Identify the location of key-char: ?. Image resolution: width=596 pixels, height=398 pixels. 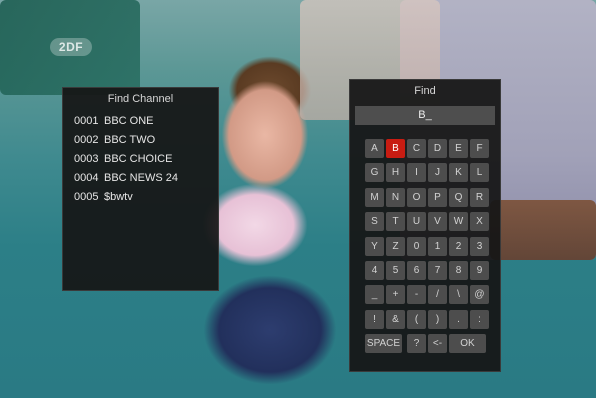
(416, 344).